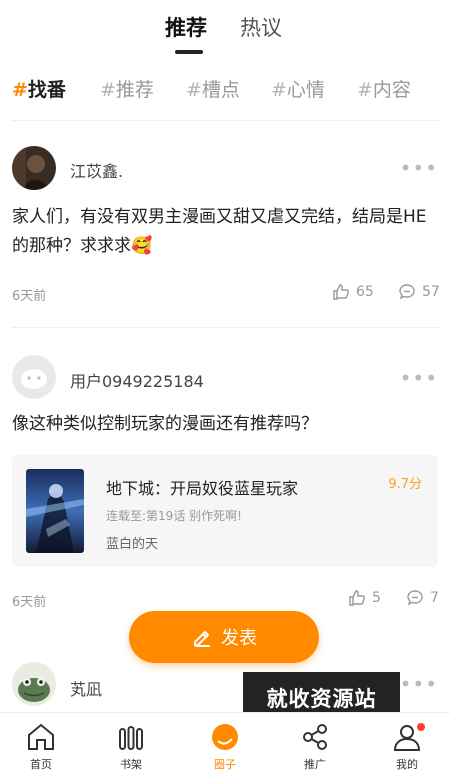 The width and height of the screenshot is (450, 777). I want to click on topic-recommend: #推荐, so click(127, 88).